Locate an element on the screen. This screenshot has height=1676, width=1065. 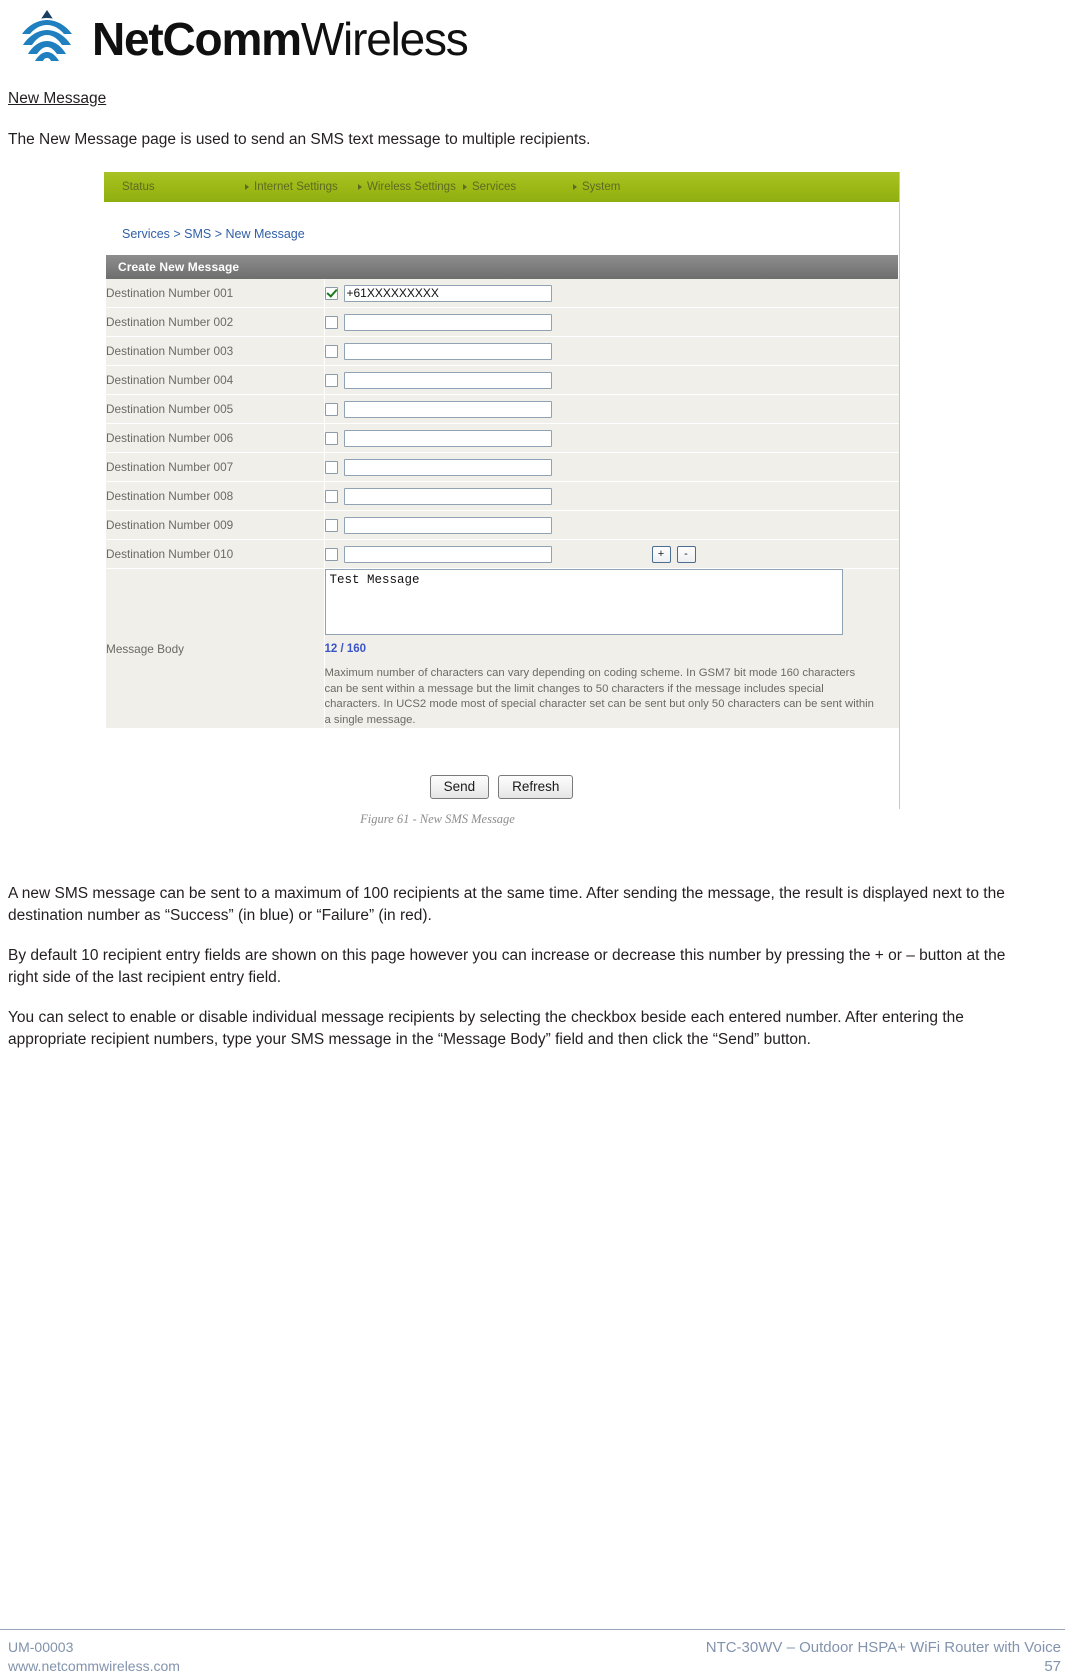
nav-item-wireless-settings: Wireless Settings is located at coordinates (410, 187).